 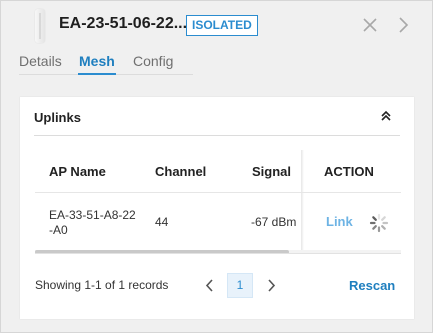 I want to click on status-badge: ISOLATED, so click(x=222, y=25).